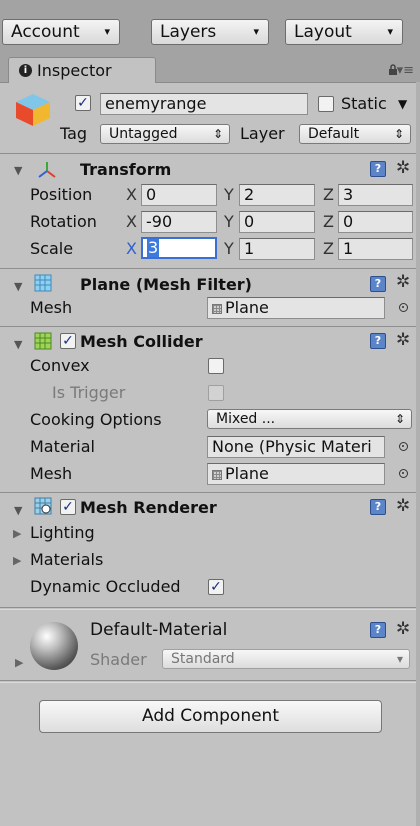 This screenshot has width=420, height=826. What do you see at coordinates (216, 366) in the screenshot?
I see `convex-checkbox` at bounding box center [216, 366].